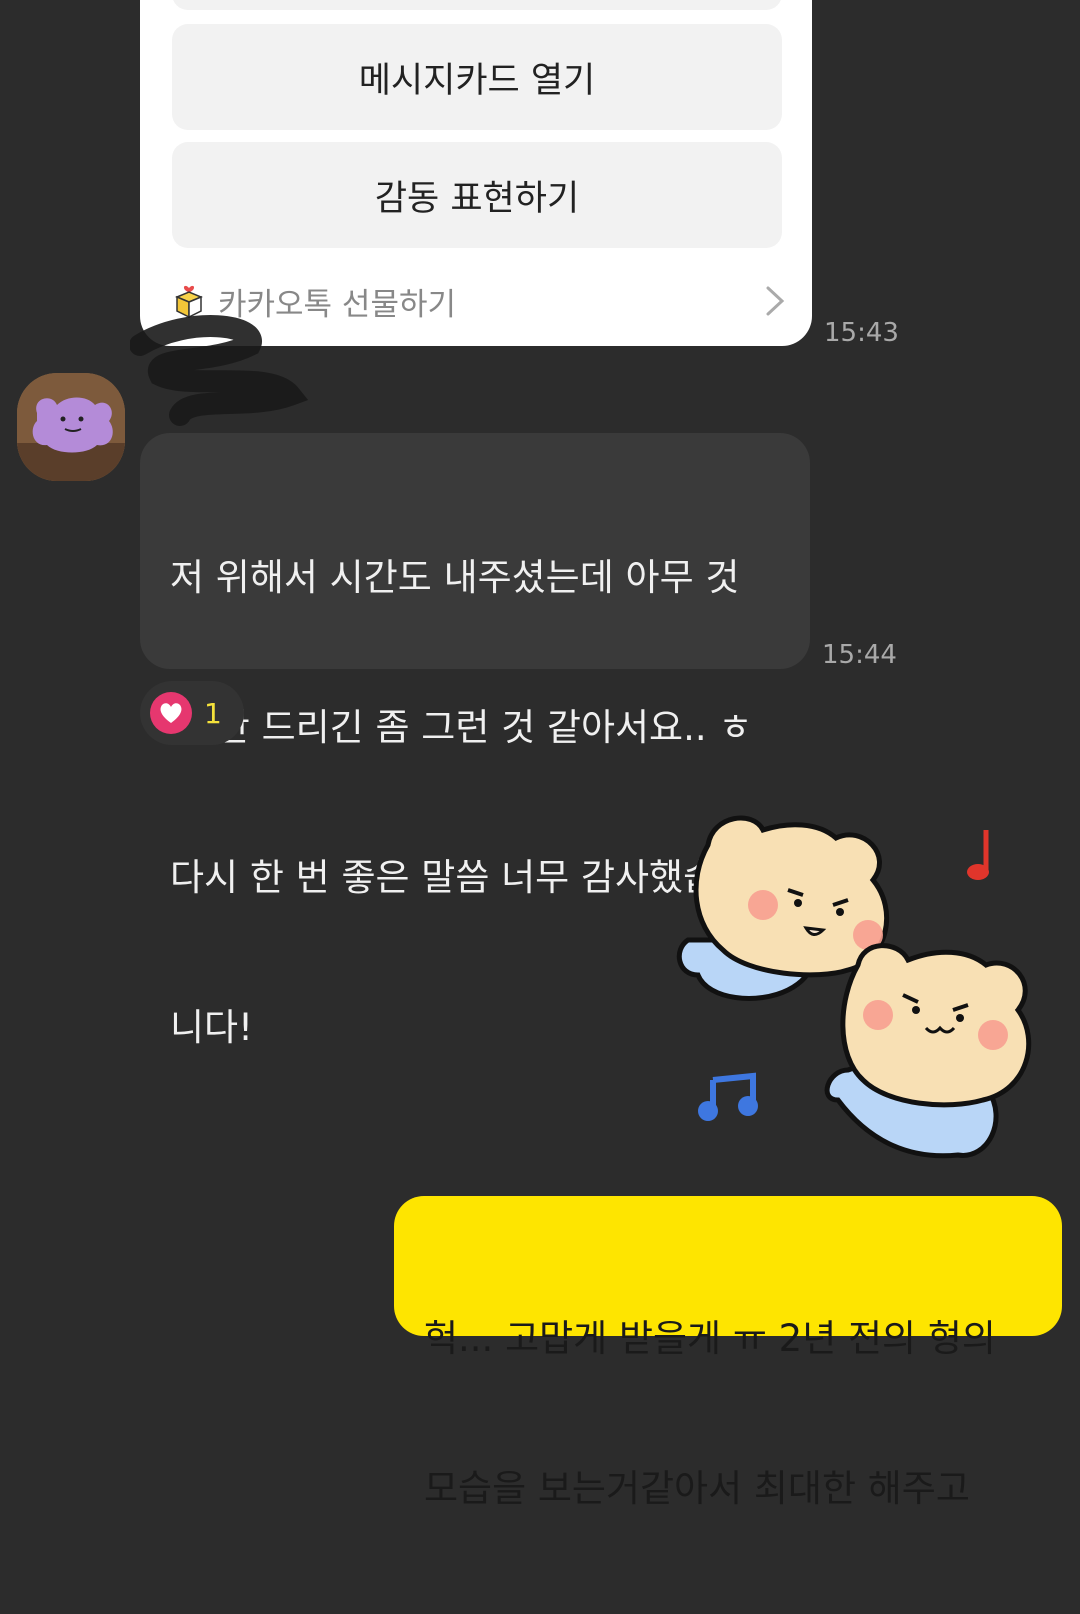  I want to click on reaction-badge: 1, so click(192, 713).